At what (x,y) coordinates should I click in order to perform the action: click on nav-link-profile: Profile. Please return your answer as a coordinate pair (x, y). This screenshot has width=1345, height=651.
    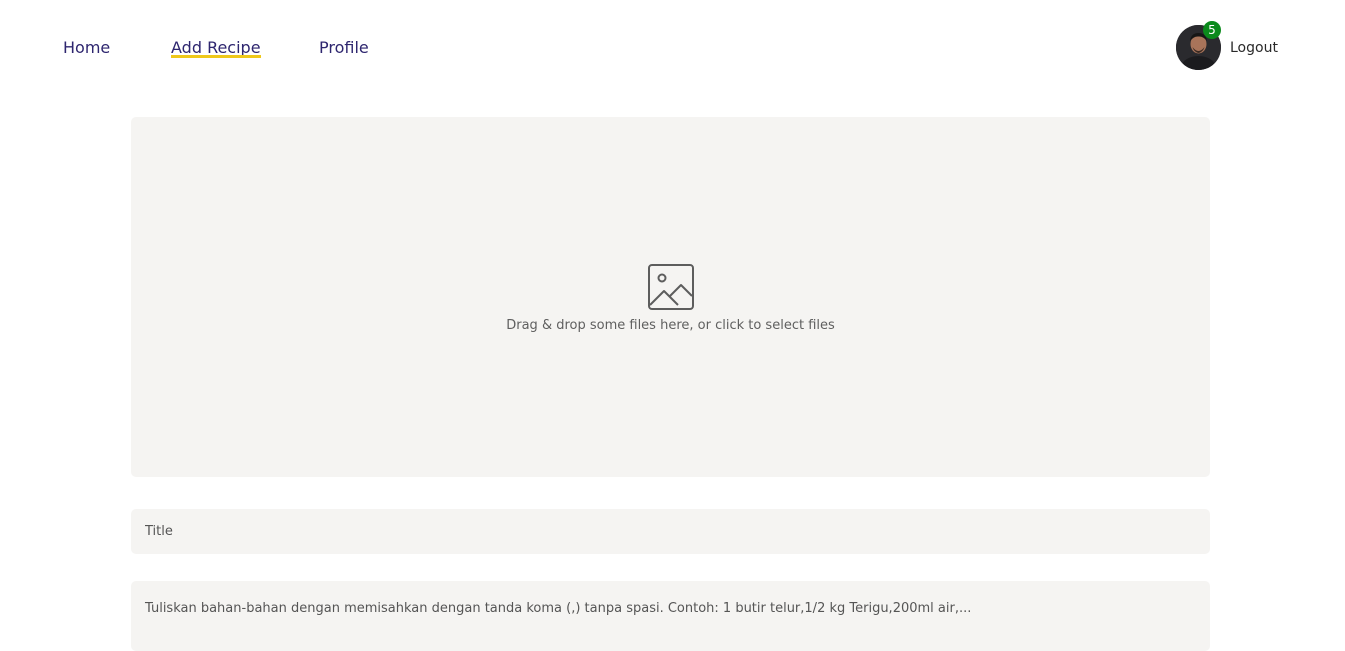
    Looking at the image, I should click on (344, 48).